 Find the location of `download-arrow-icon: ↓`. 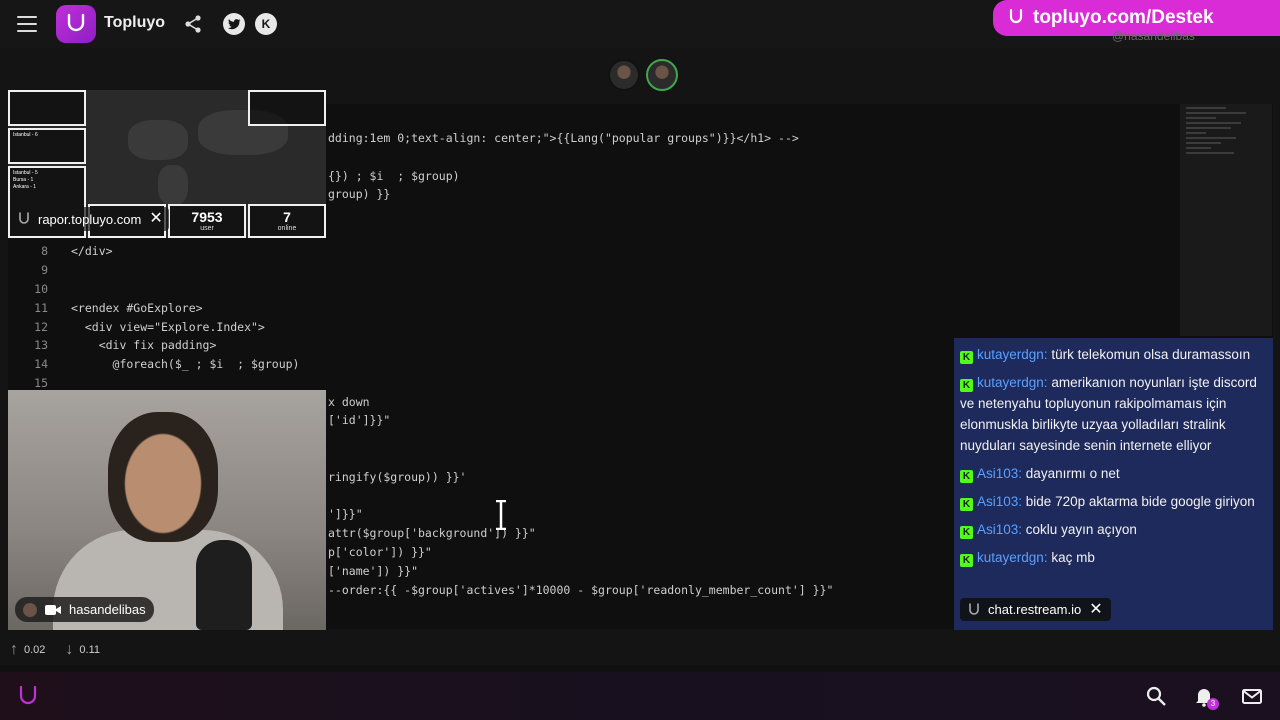

download-arrow-icon: ↓ is located at coordinates (69, 649).